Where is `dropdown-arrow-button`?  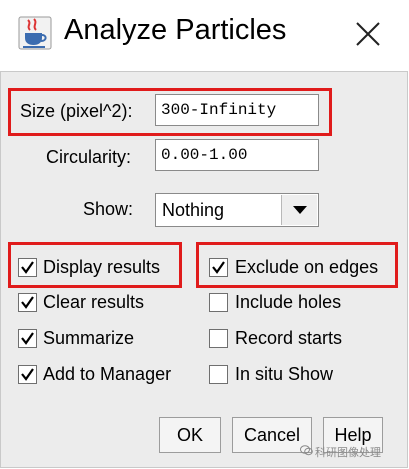 dropdown-arrow-button is located at coordinates (299, 210).